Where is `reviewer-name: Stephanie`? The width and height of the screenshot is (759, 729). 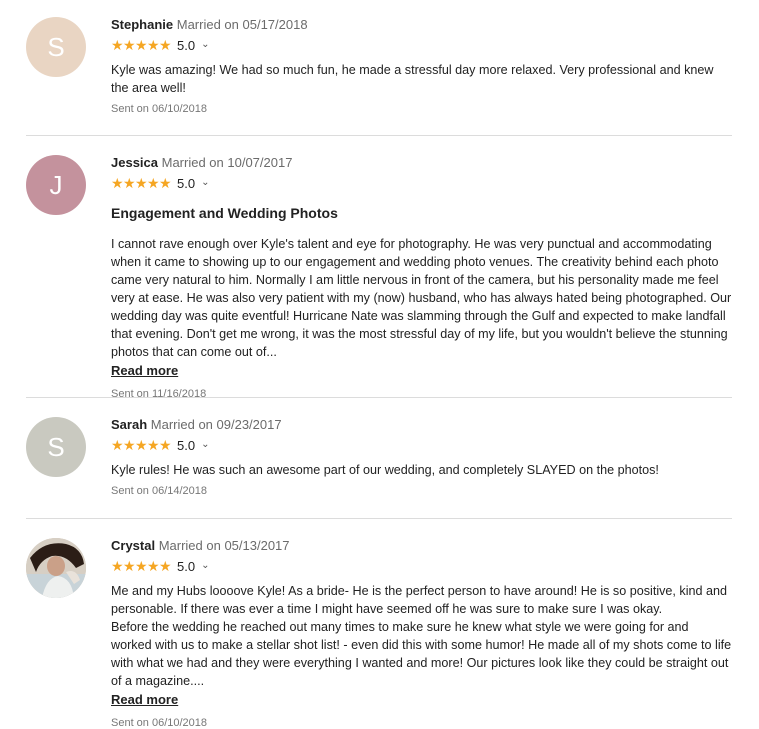
reviewer-name: Stephanie is located at coordinates (142, 24).